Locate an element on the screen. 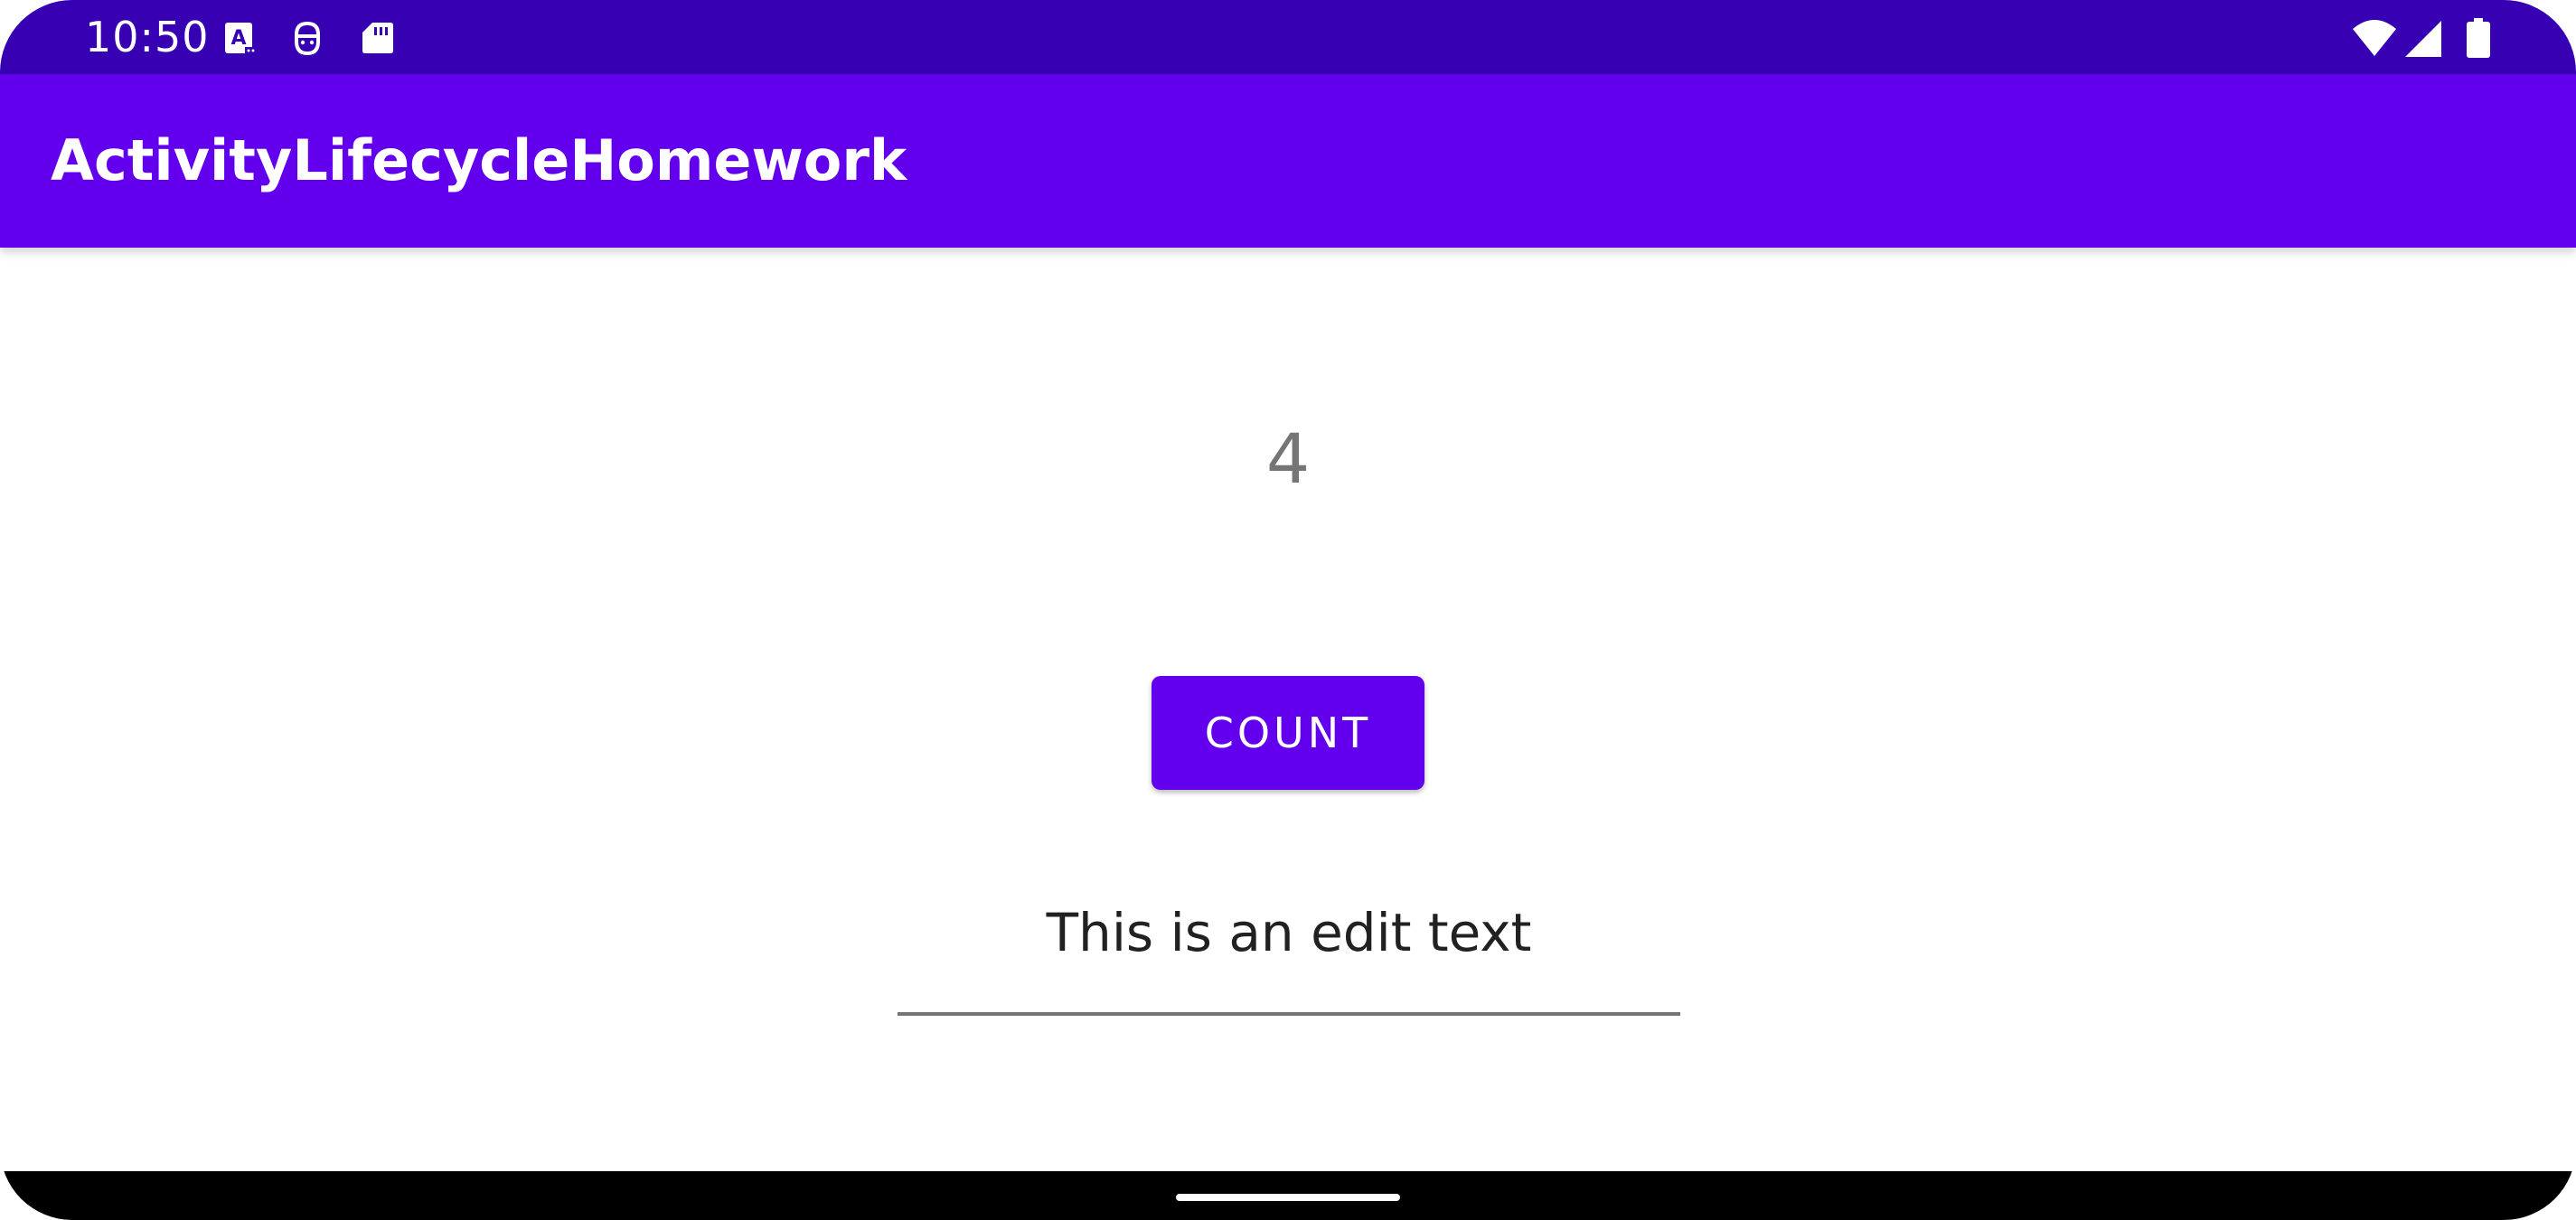 The width and height of the screenshot is (2576, 1220). sd-card-icon is located at coordinates (378, 38).